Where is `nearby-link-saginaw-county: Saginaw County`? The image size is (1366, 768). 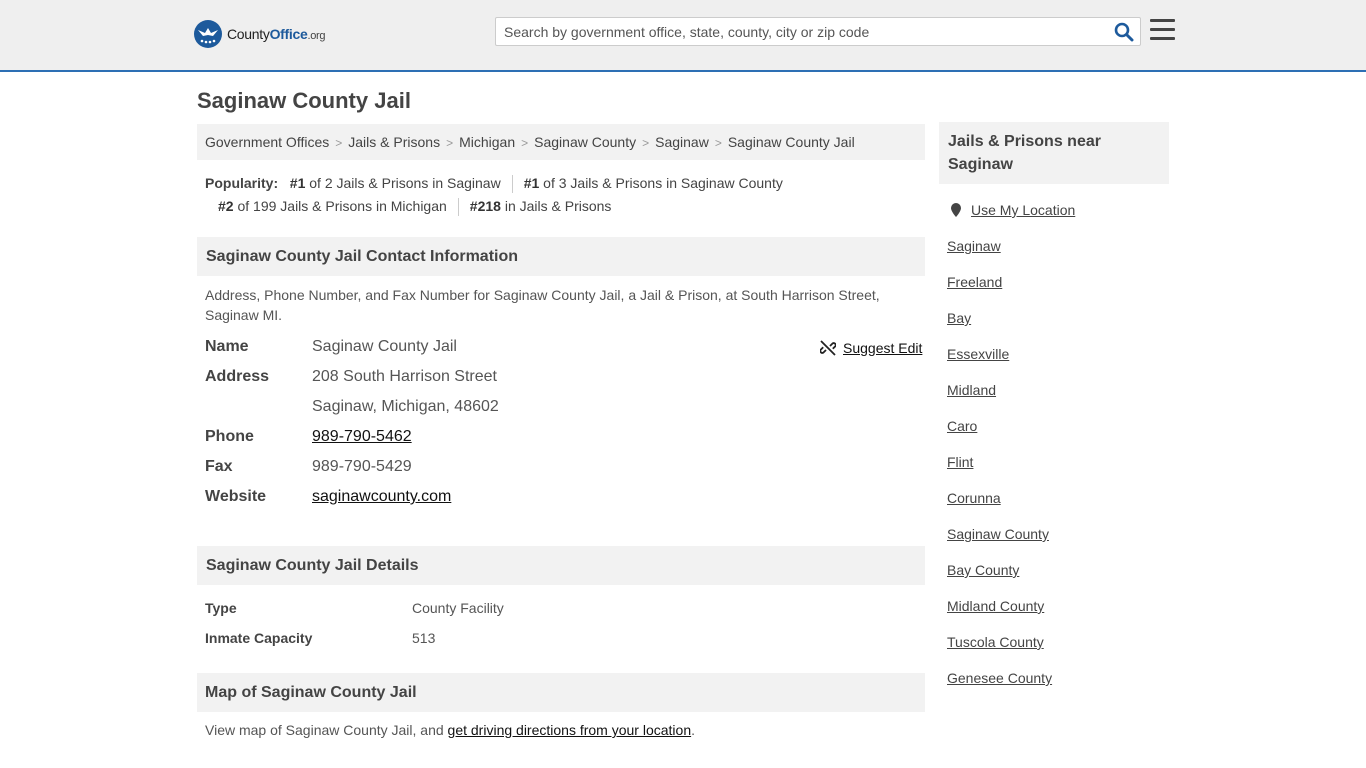 nearby-link-saginaw-county: Saginaw County is located at coordinates (998, 534).